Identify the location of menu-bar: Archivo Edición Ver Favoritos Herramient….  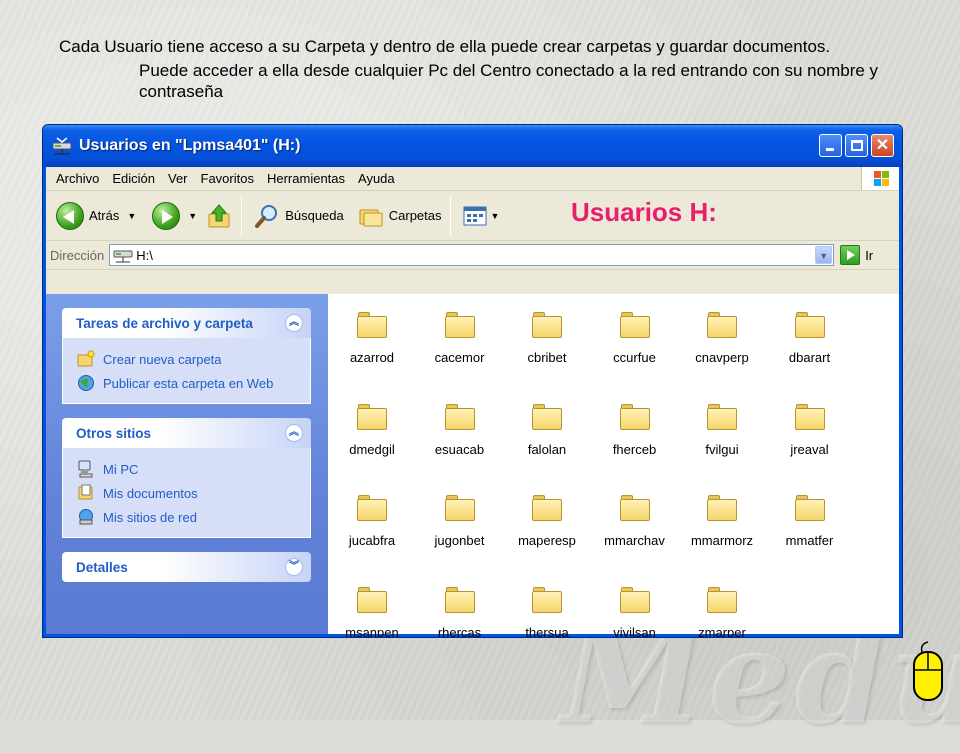
(472, 179).